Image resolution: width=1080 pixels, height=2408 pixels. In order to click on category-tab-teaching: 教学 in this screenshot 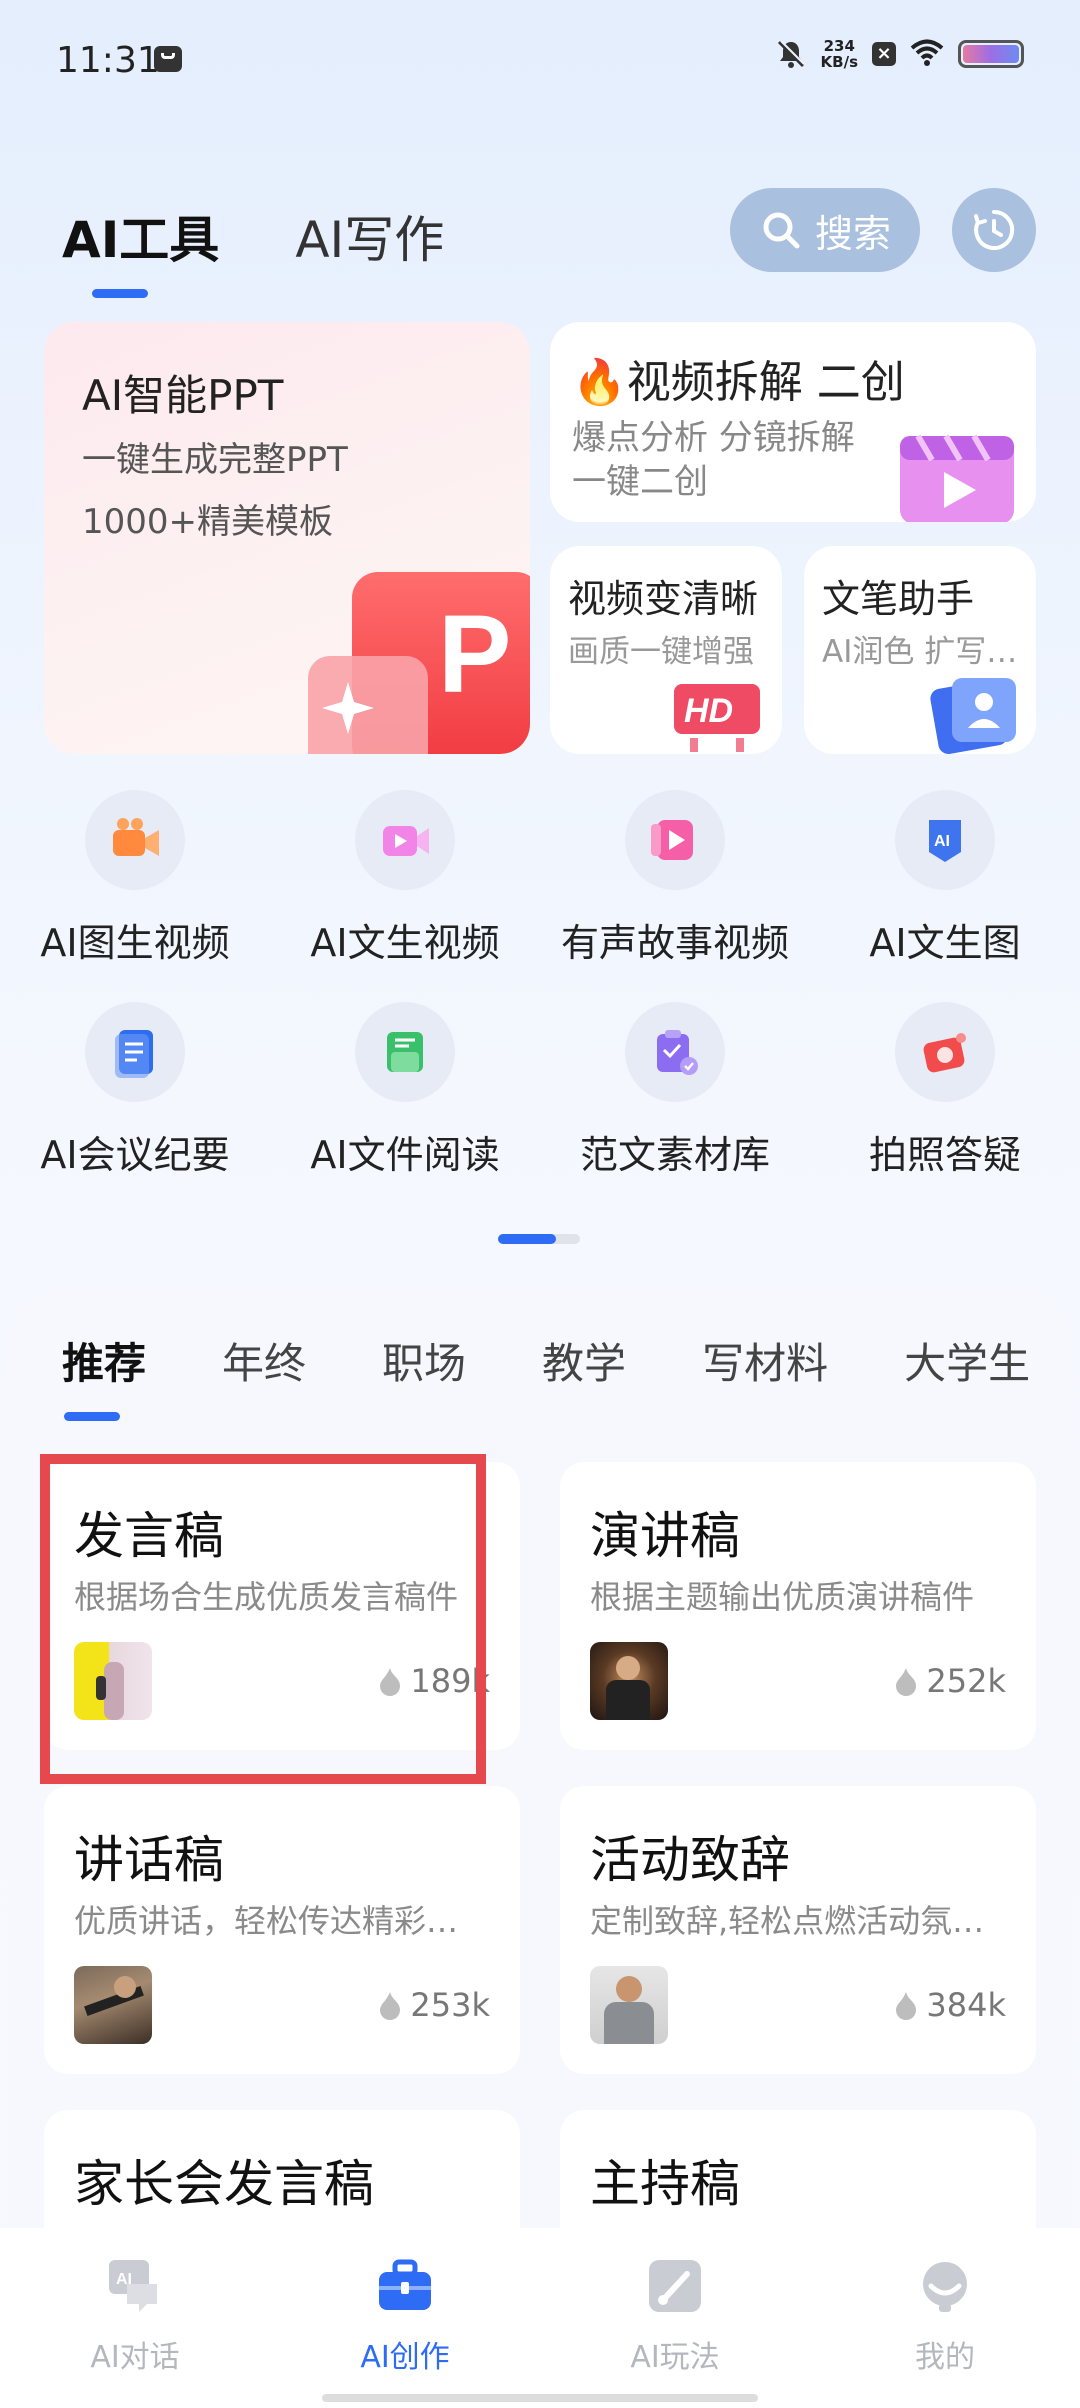, I will do `click(584, 1360)`.